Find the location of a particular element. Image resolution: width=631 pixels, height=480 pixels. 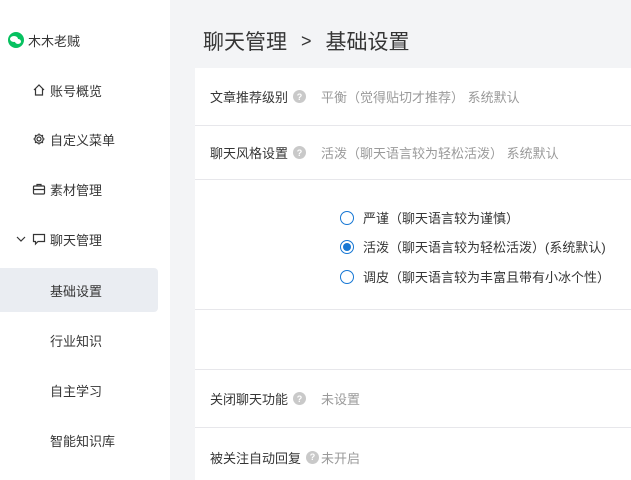

account-switcher: 木木老贼 is located at coordinates (44, 40).